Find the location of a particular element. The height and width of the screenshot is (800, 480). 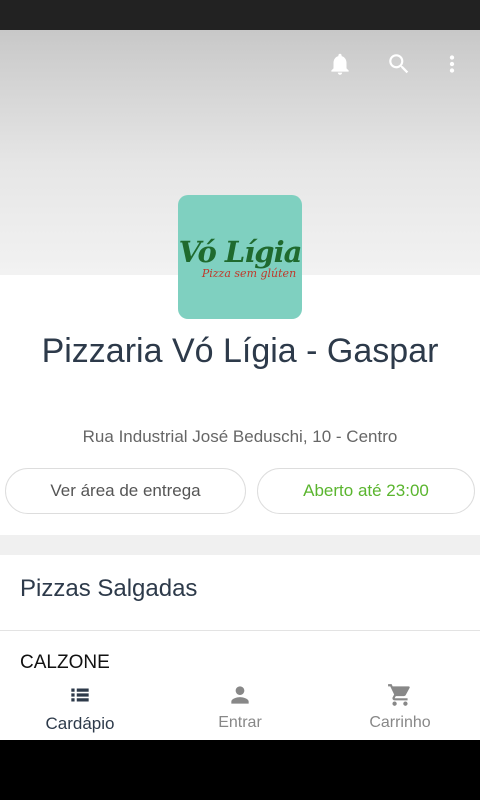

delivery-area-button: Ver área de entrega is located at coordinates (125, 491).